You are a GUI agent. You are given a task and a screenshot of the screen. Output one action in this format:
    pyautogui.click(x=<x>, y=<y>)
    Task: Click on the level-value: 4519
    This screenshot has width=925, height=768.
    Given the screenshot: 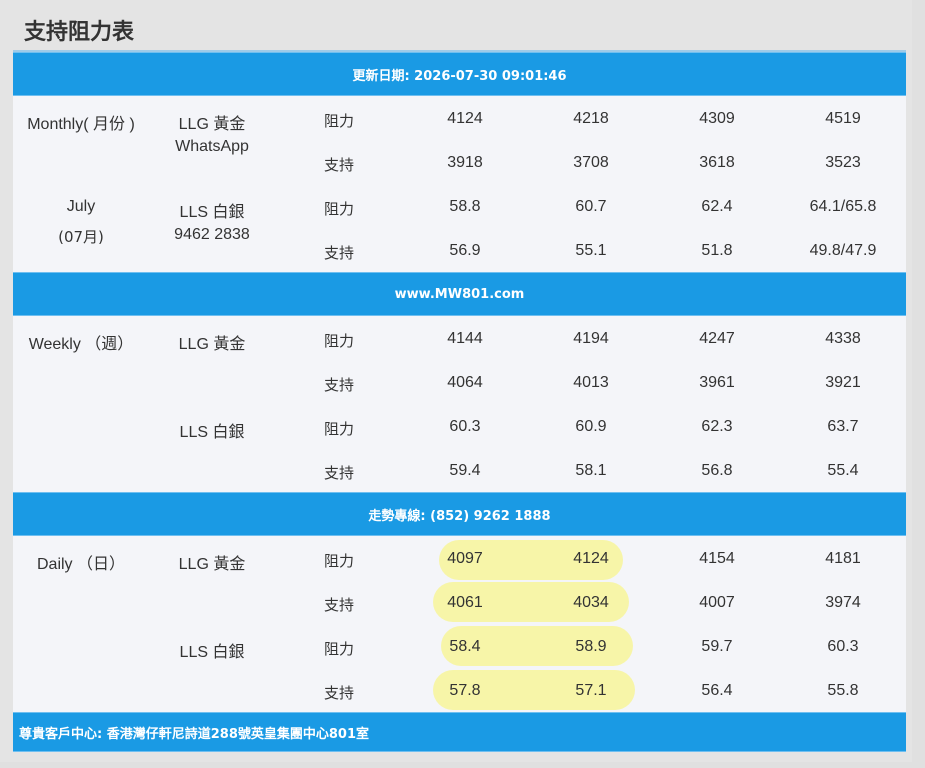 What is the action you would take?
    pyautogui.click(x=843, y=118)
    